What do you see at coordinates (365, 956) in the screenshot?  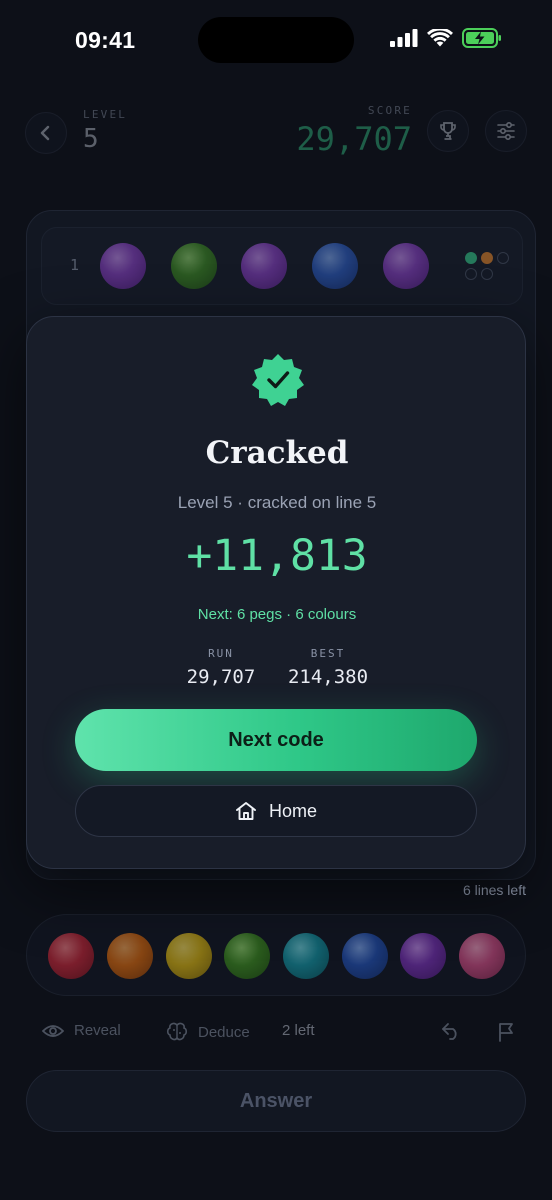 I see `color-peg-blue` at bounding box center [365, 956].